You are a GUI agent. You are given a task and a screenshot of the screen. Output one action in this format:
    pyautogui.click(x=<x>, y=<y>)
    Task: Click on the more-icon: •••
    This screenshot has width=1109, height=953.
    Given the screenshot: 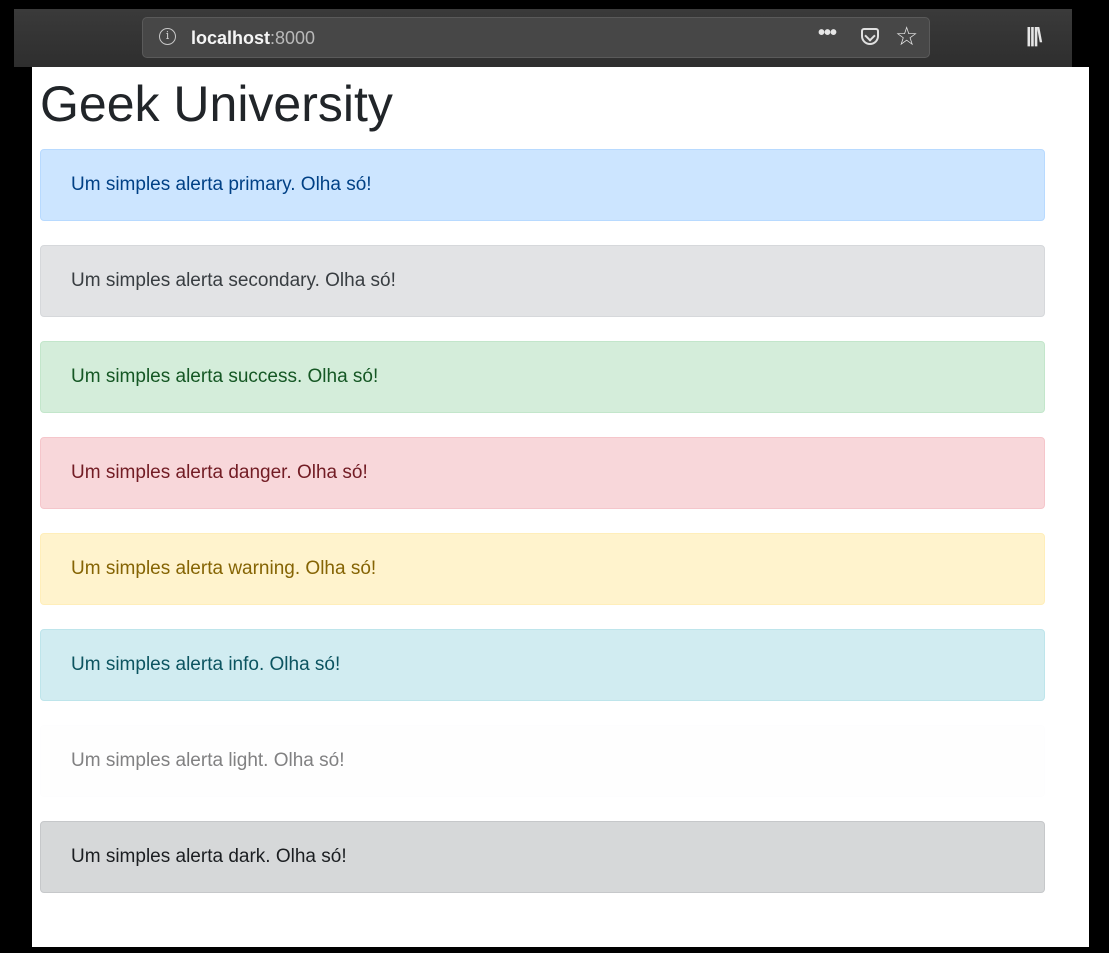 What is the action you would take?
    pyautogui.click(x=827, y=33)
    